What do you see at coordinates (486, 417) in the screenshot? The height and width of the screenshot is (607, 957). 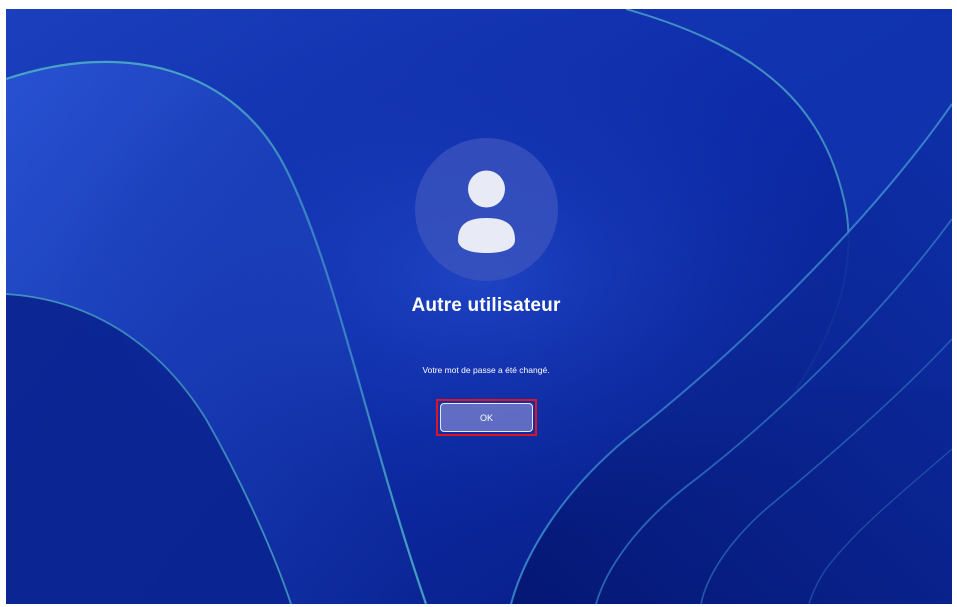 I see `ok-button: OK` at bounding box center [486, 417].